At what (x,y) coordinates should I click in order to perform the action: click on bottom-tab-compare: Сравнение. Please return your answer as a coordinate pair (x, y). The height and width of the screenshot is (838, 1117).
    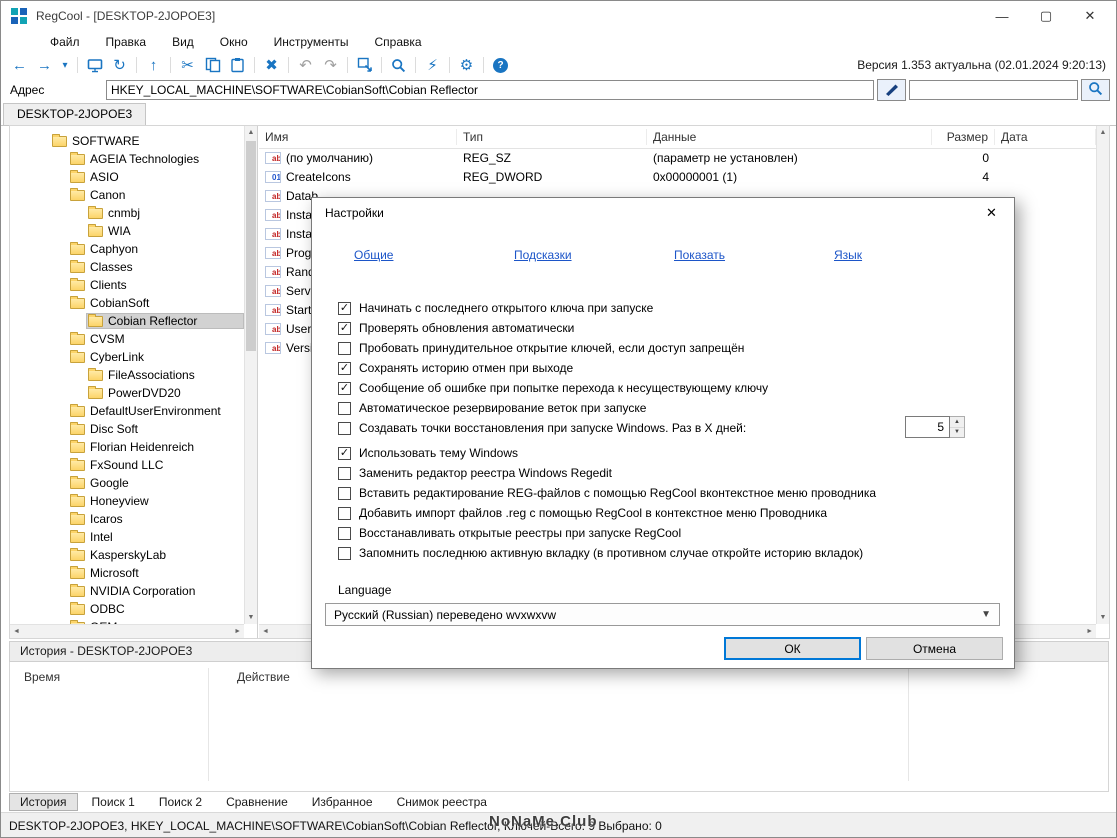
    Looking at the image, I should click on (257, 802).